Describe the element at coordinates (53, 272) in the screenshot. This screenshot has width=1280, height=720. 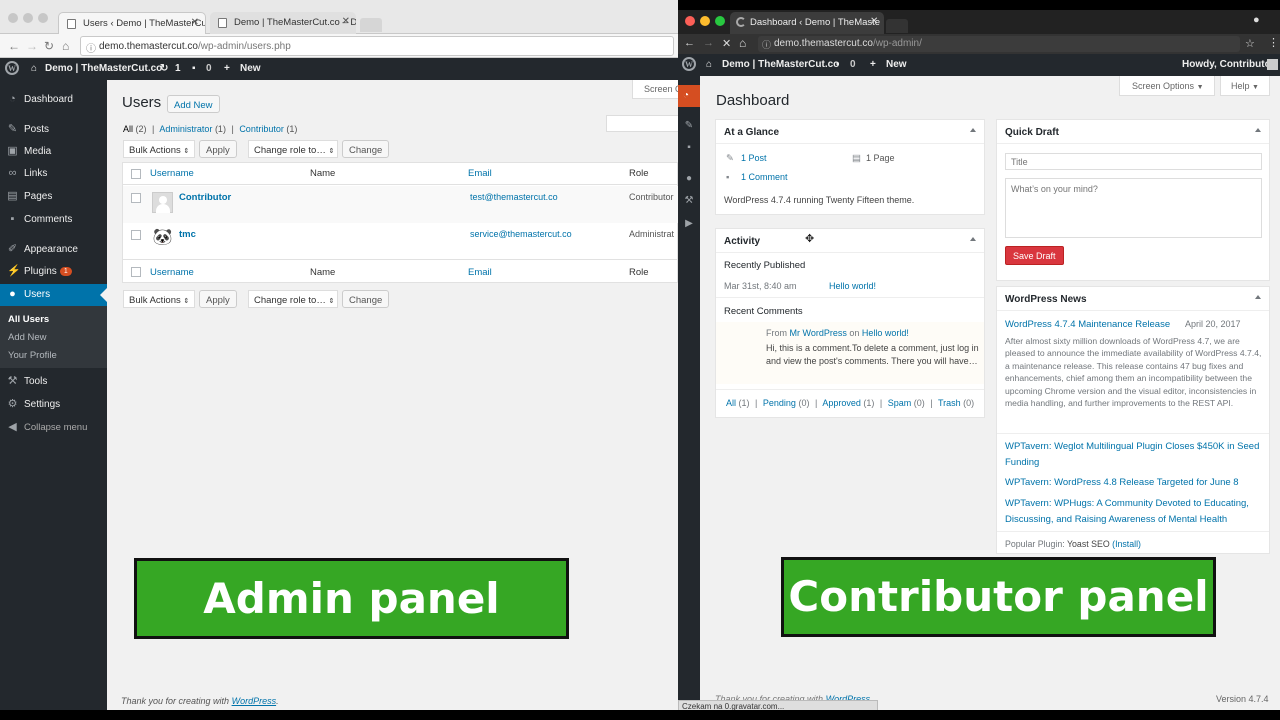
I see `menu-plugins: ⚡ Plugins 1` at that location.